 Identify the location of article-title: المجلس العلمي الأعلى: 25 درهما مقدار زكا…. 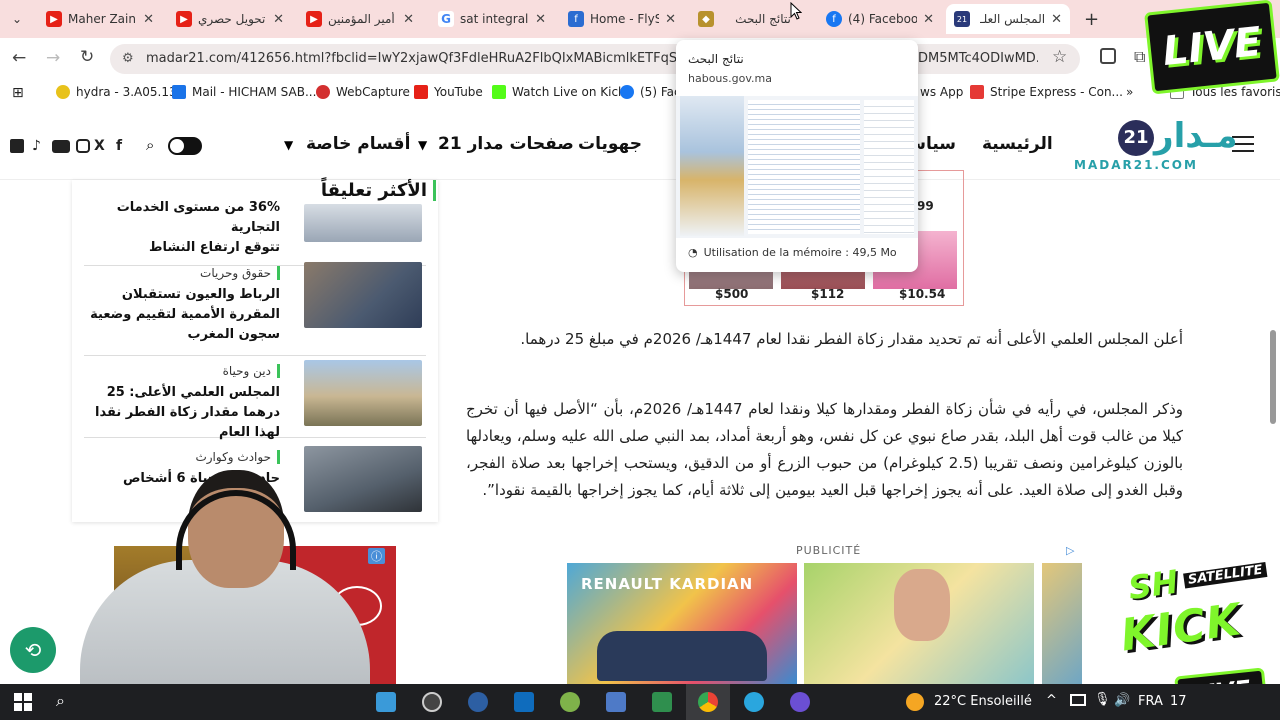
(181, 413).